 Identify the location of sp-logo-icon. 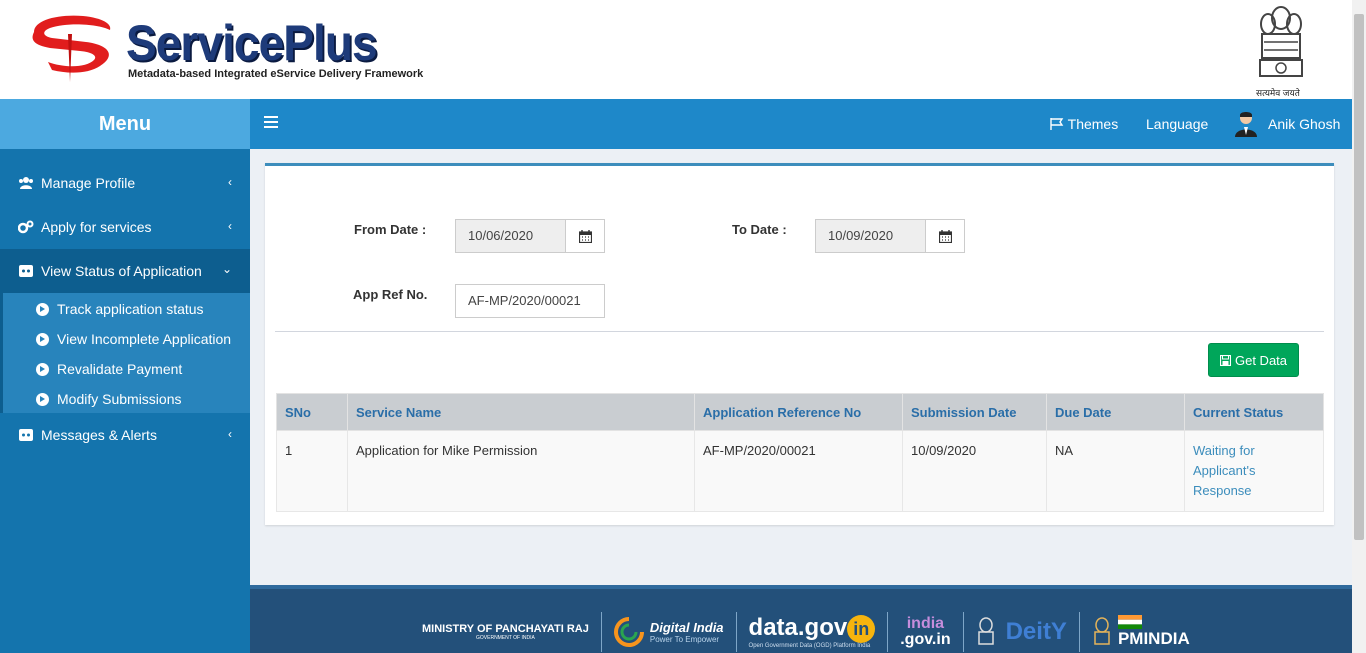
(71, 48).